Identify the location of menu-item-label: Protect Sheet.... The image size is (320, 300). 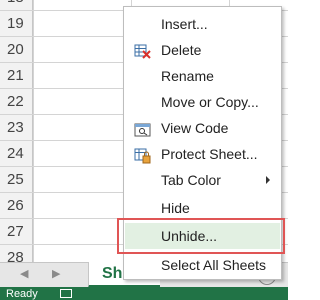
(209, 154).